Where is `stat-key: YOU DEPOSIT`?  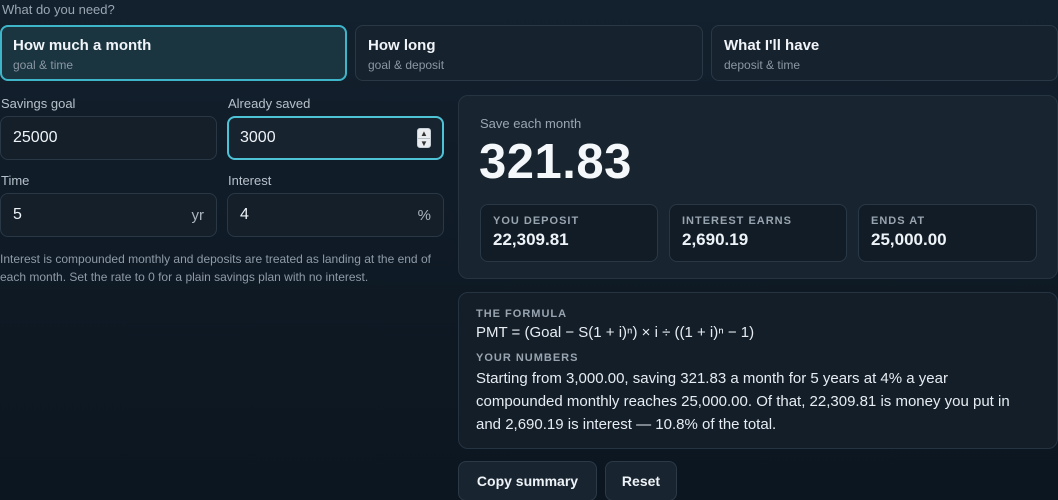 stat-key: YOU DEPOSIT is located at coordinates (536, 221).